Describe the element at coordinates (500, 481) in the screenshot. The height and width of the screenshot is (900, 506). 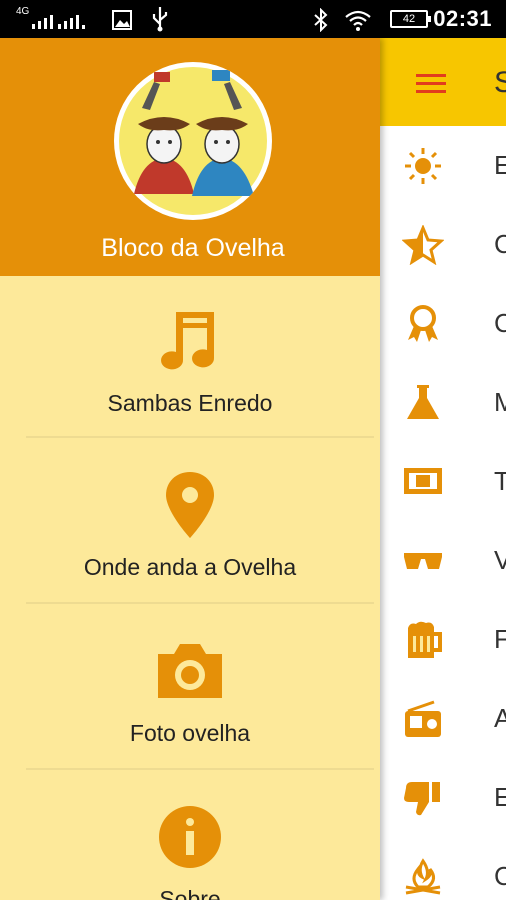
I see `list-item-label: T` at that location.